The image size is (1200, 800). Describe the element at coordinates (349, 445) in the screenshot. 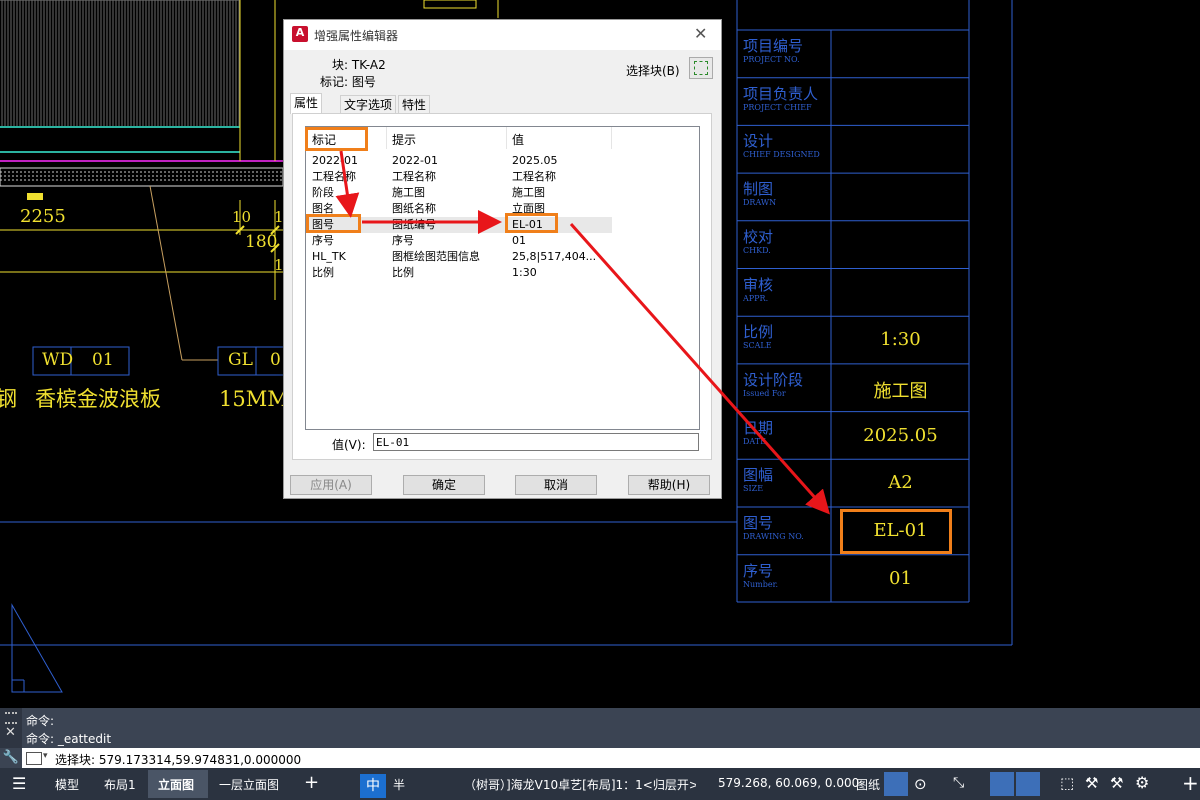

I see `value-label: 值(V):` at that location.